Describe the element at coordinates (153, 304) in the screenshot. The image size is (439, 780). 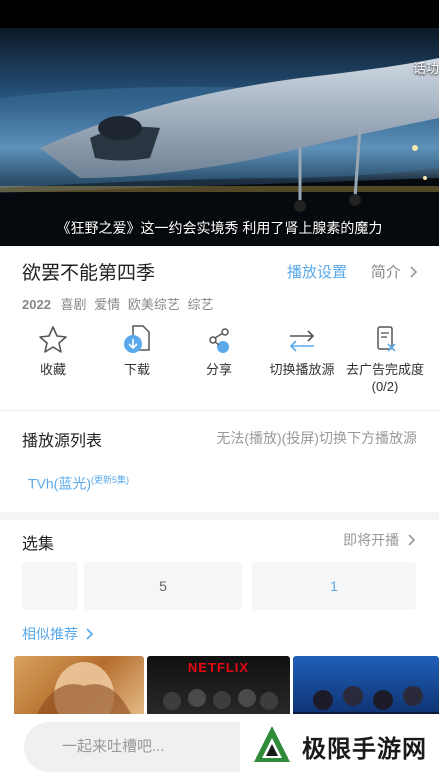
I see `tag: 欧美综艺` at that location.